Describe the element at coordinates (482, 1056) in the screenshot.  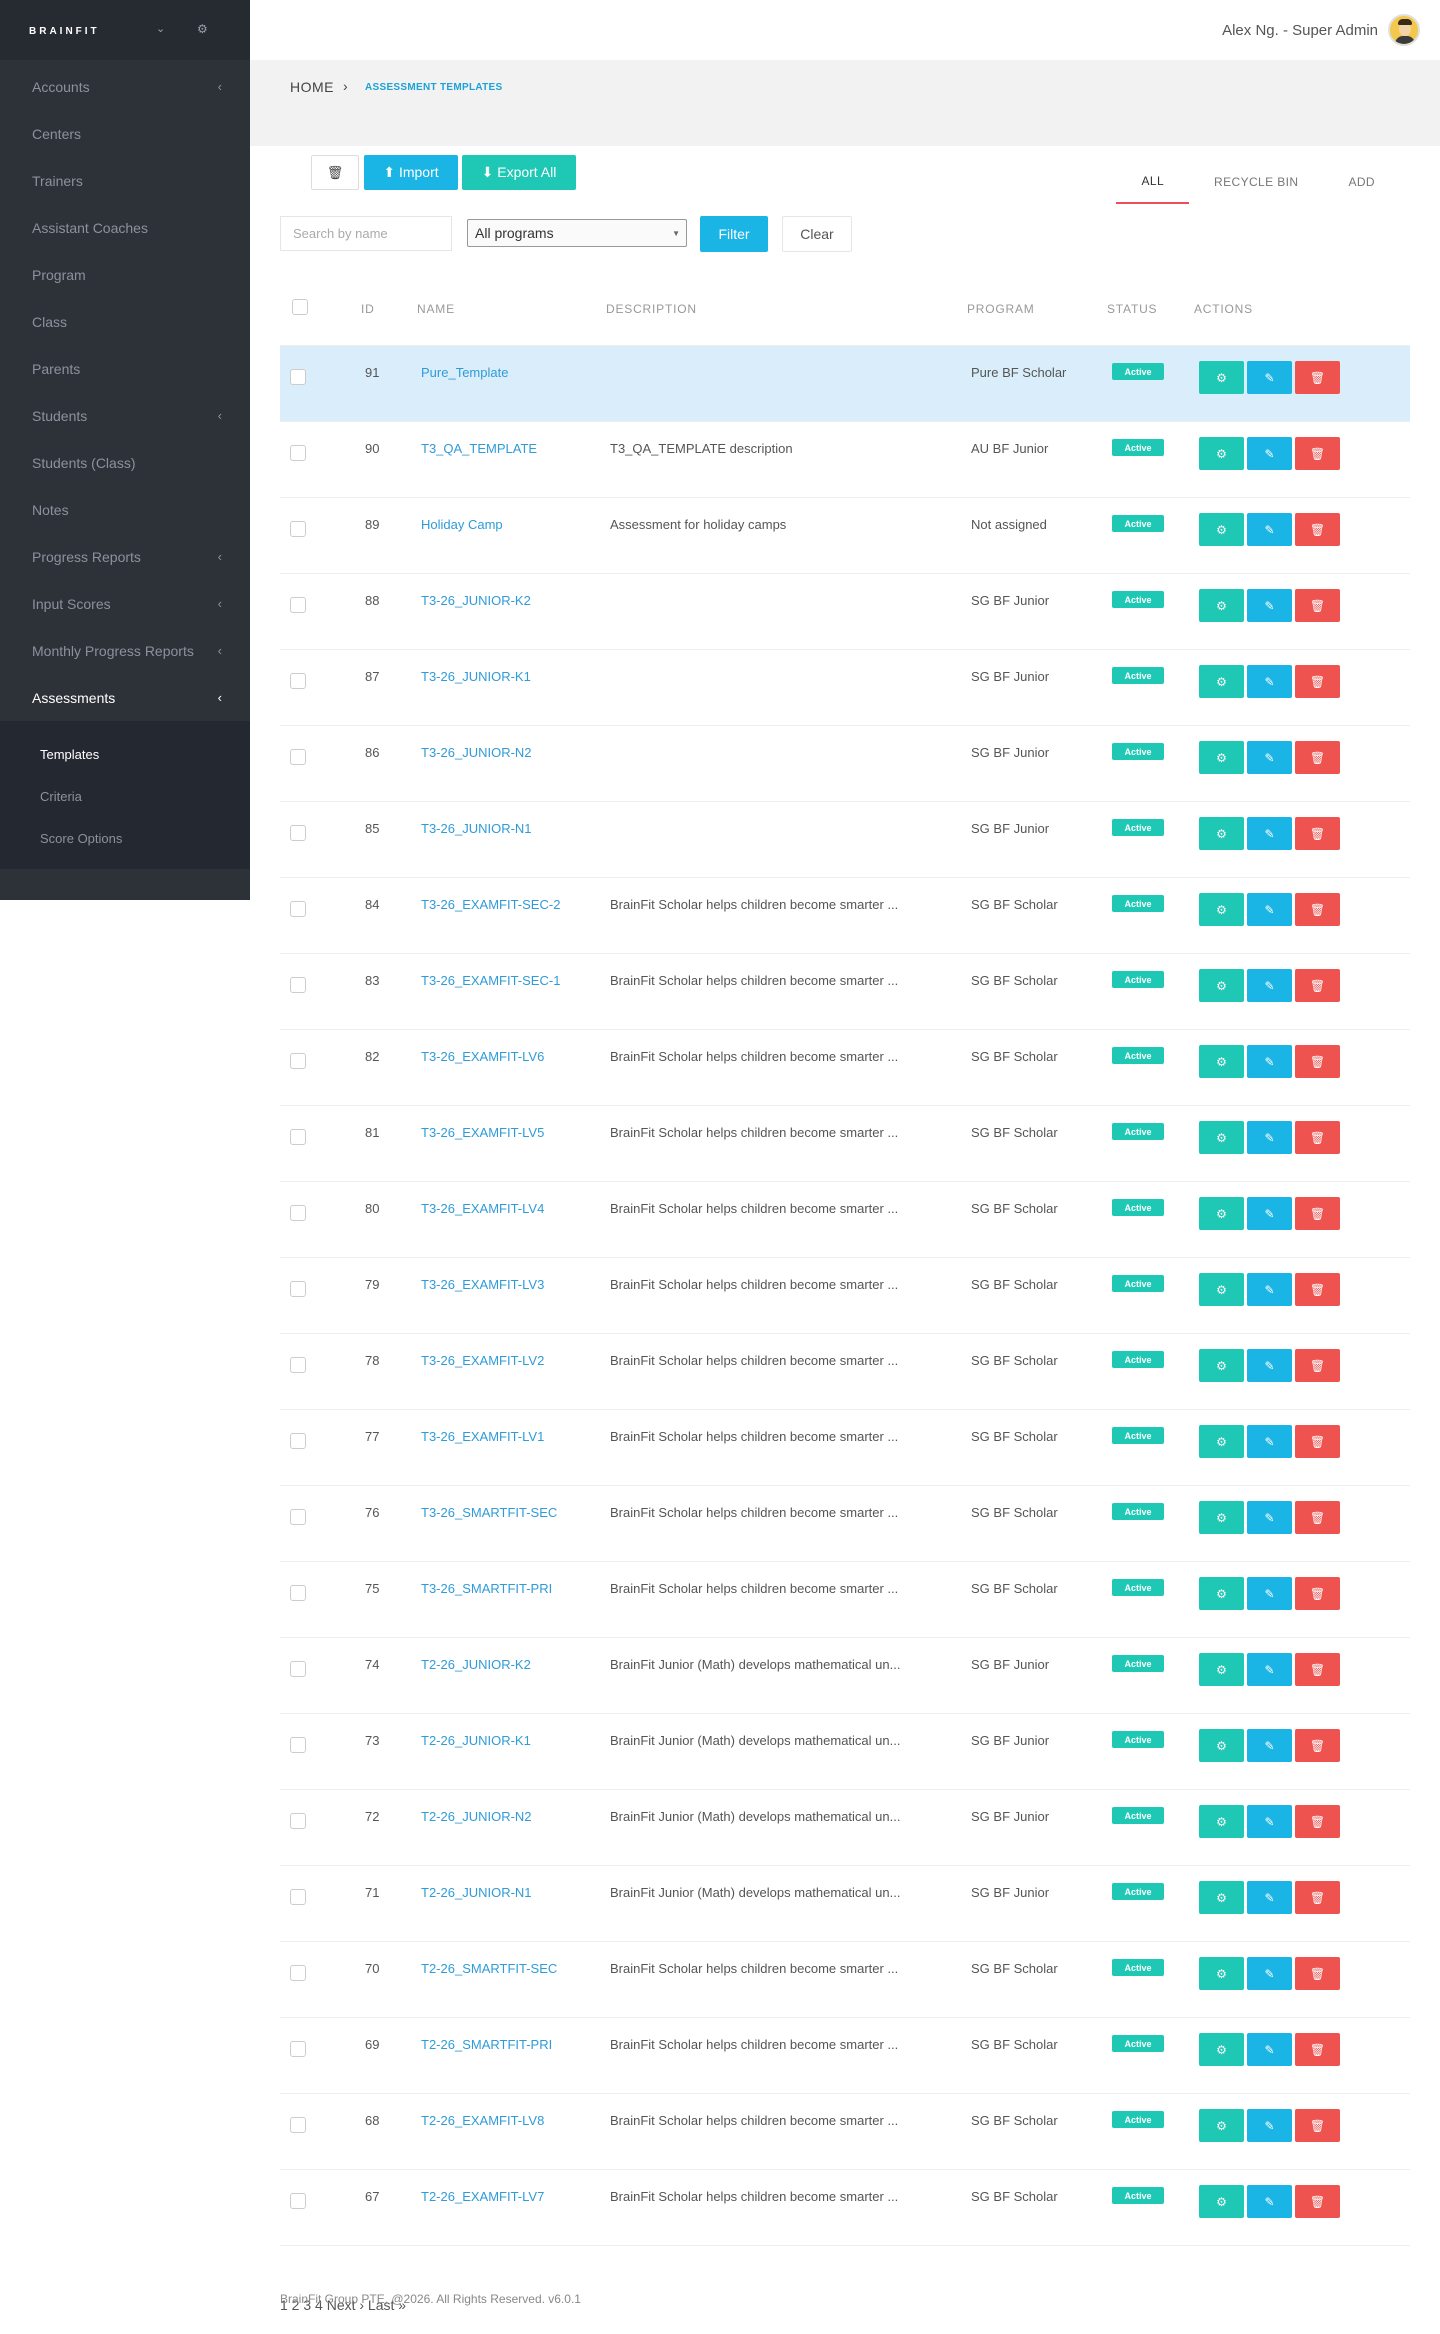
I see `cell-name-link: T3-26_EXAMFIT-LV6` at that location.